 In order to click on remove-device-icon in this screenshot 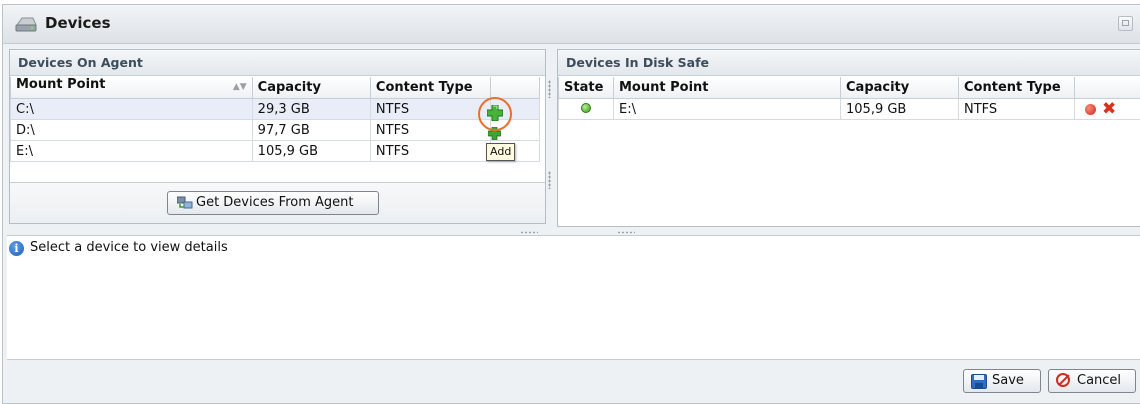, I will do `click(1090, 109)`.